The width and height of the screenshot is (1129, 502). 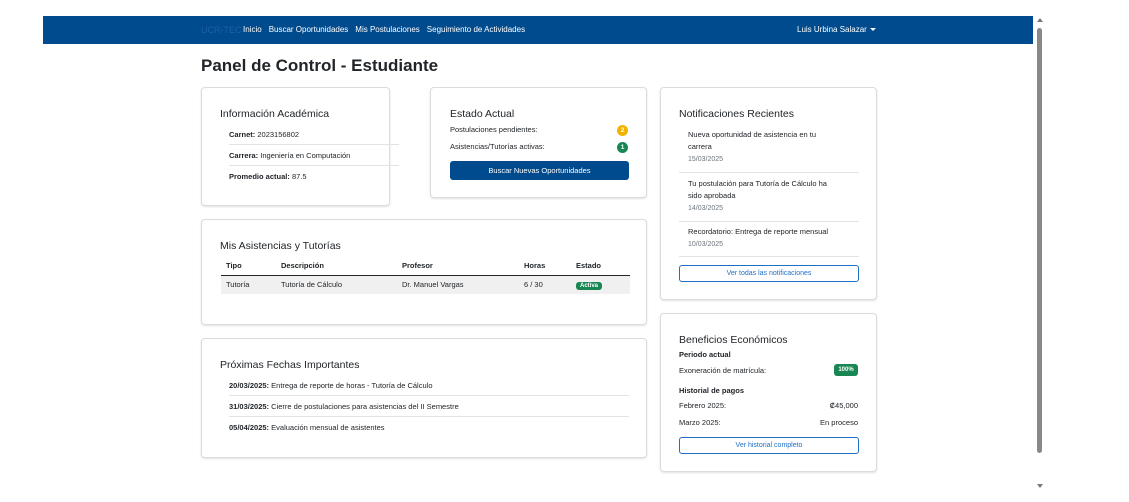 I want to click on notification-date: 14/03/2025, so click(x=706, y=208).